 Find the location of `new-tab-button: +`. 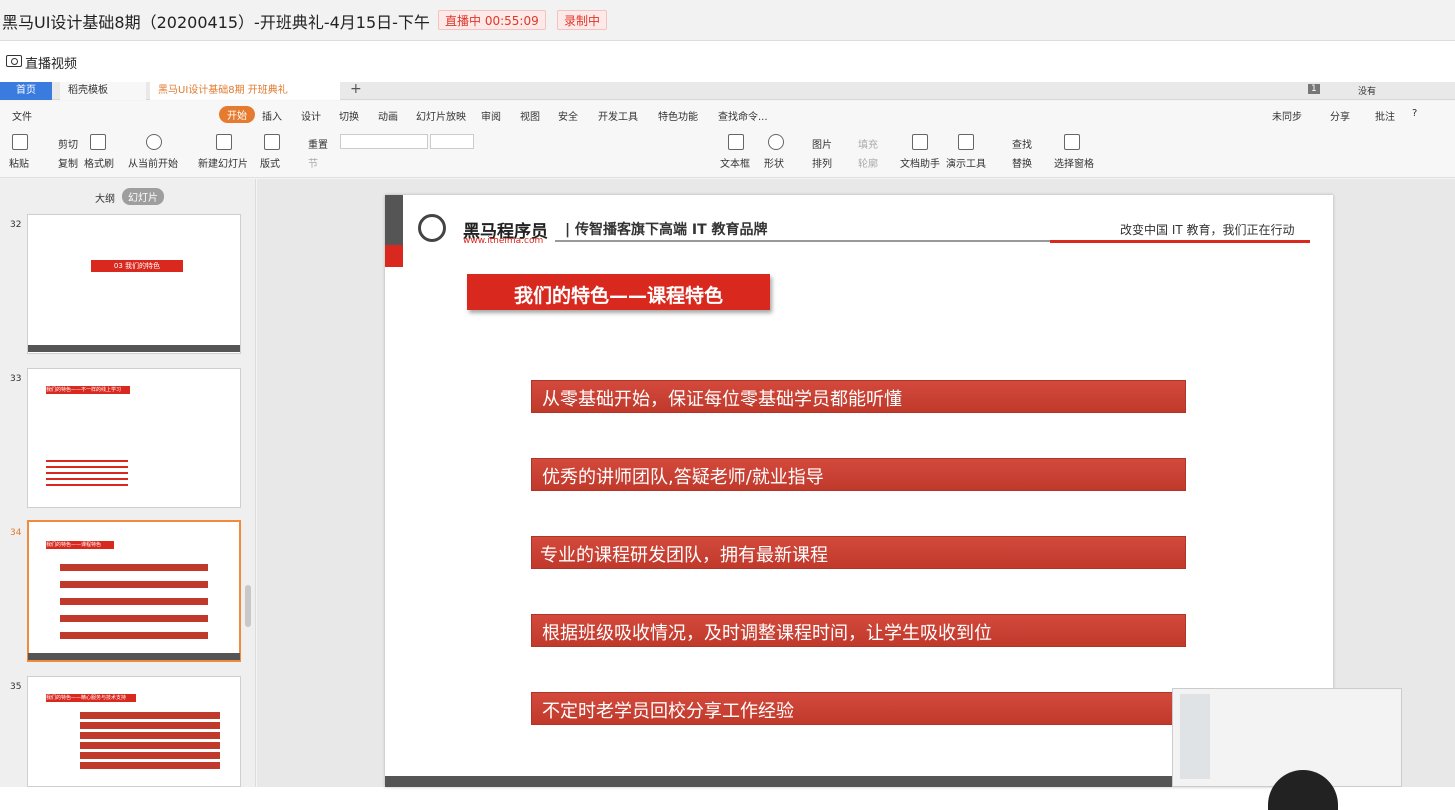

new-tab-button: + is located at coordinates (356, 89).